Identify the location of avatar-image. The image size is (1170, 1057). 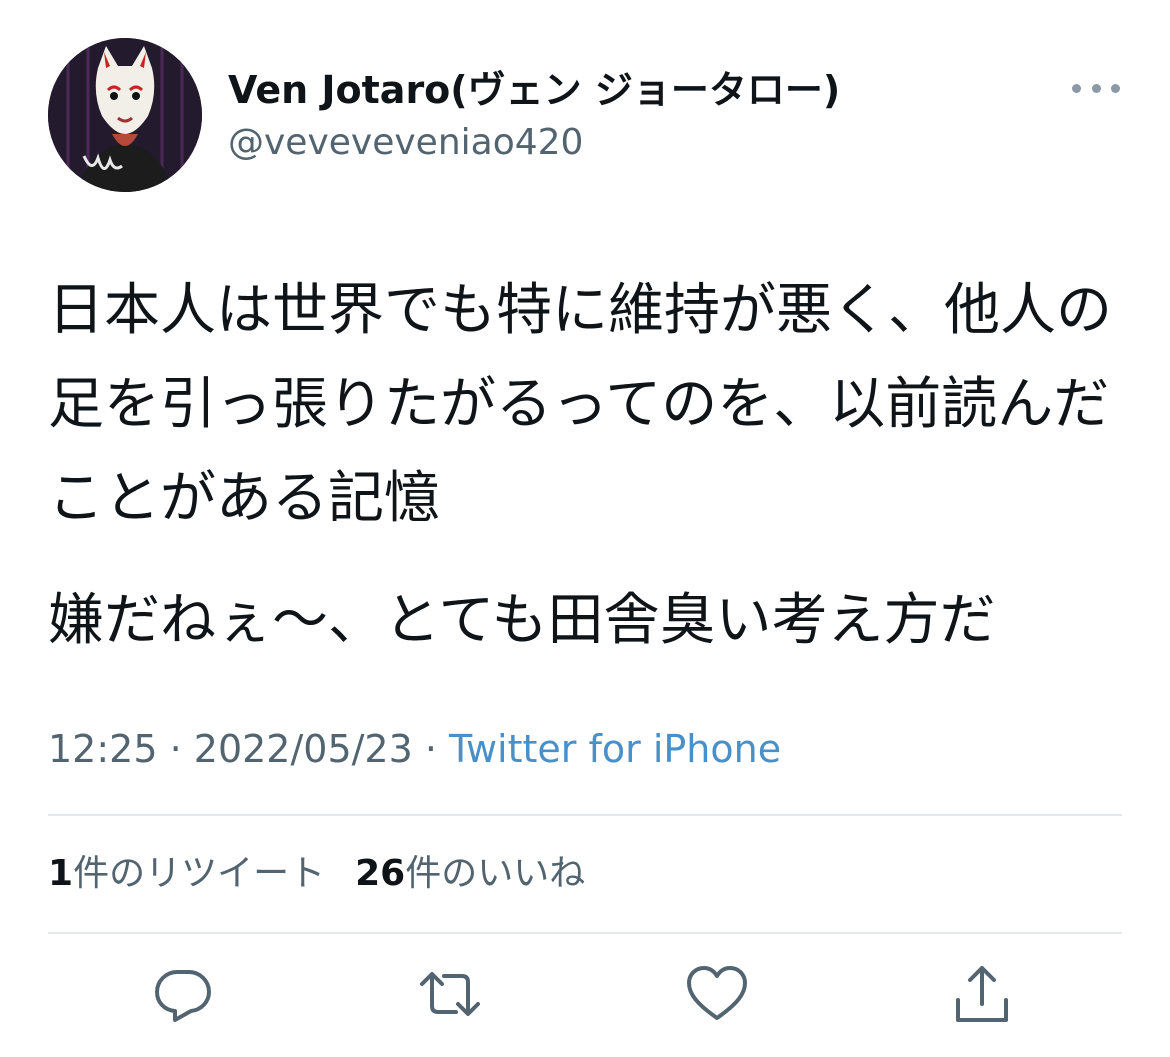
(125, 115).